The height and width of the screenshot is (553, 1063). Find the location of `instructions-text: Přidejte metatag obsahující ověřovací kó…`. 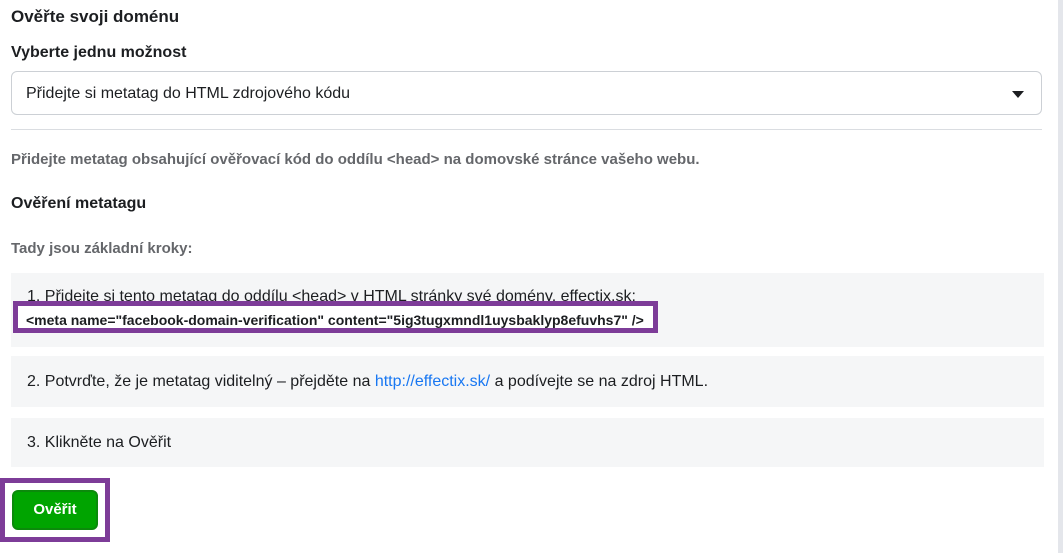

instructions-text: Přidejte metatag obsahující ověřovací kó… is located at coordinates (355, 159).